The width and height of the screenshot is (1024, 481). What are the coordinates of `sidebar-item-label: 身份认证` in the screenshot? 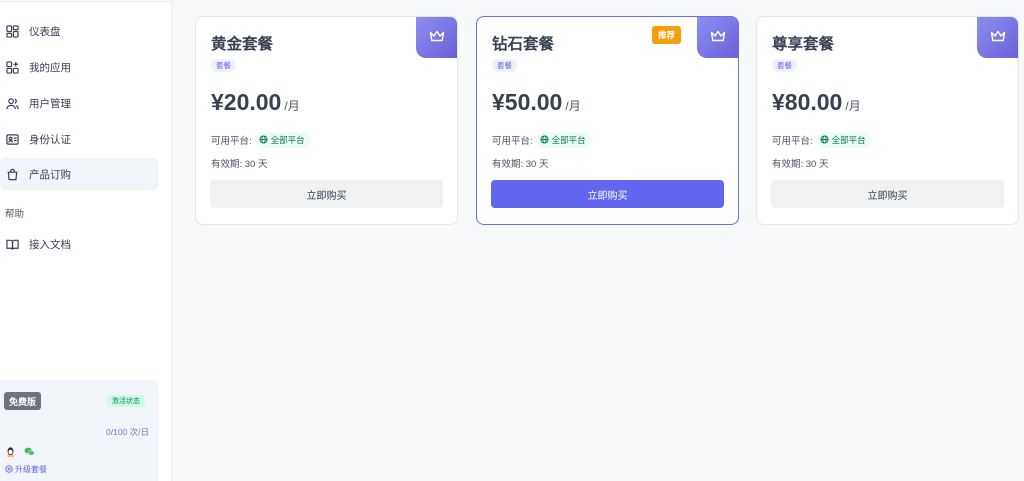 It's located at (50, 139).